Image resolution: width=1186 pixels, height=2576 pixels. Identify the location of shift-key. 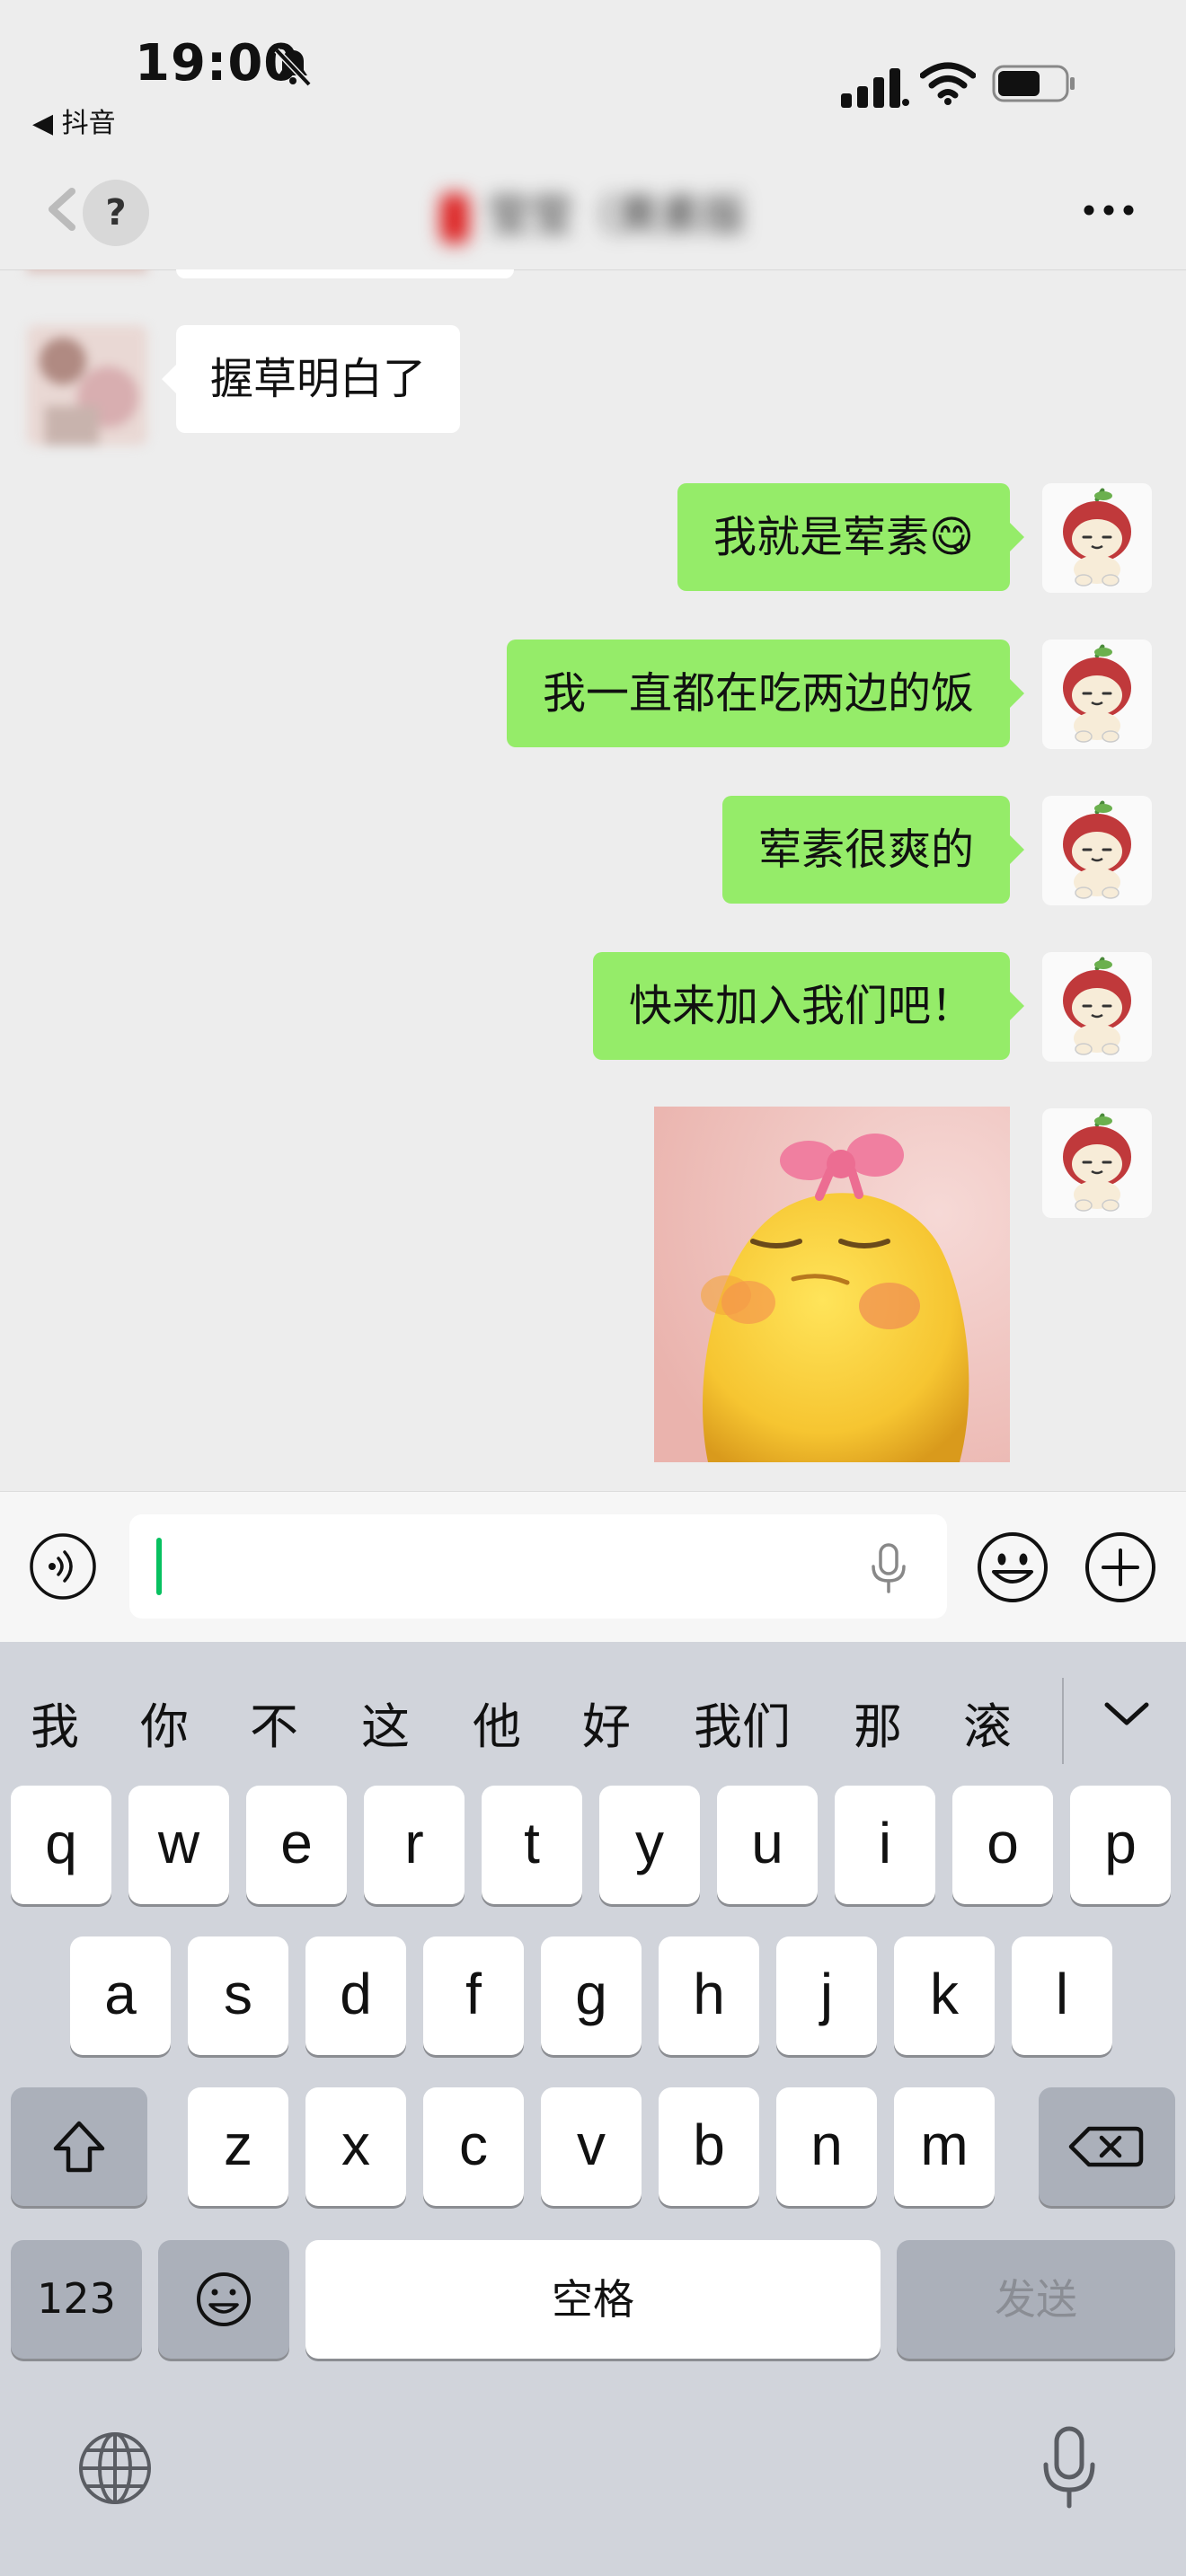
(79, 2146).